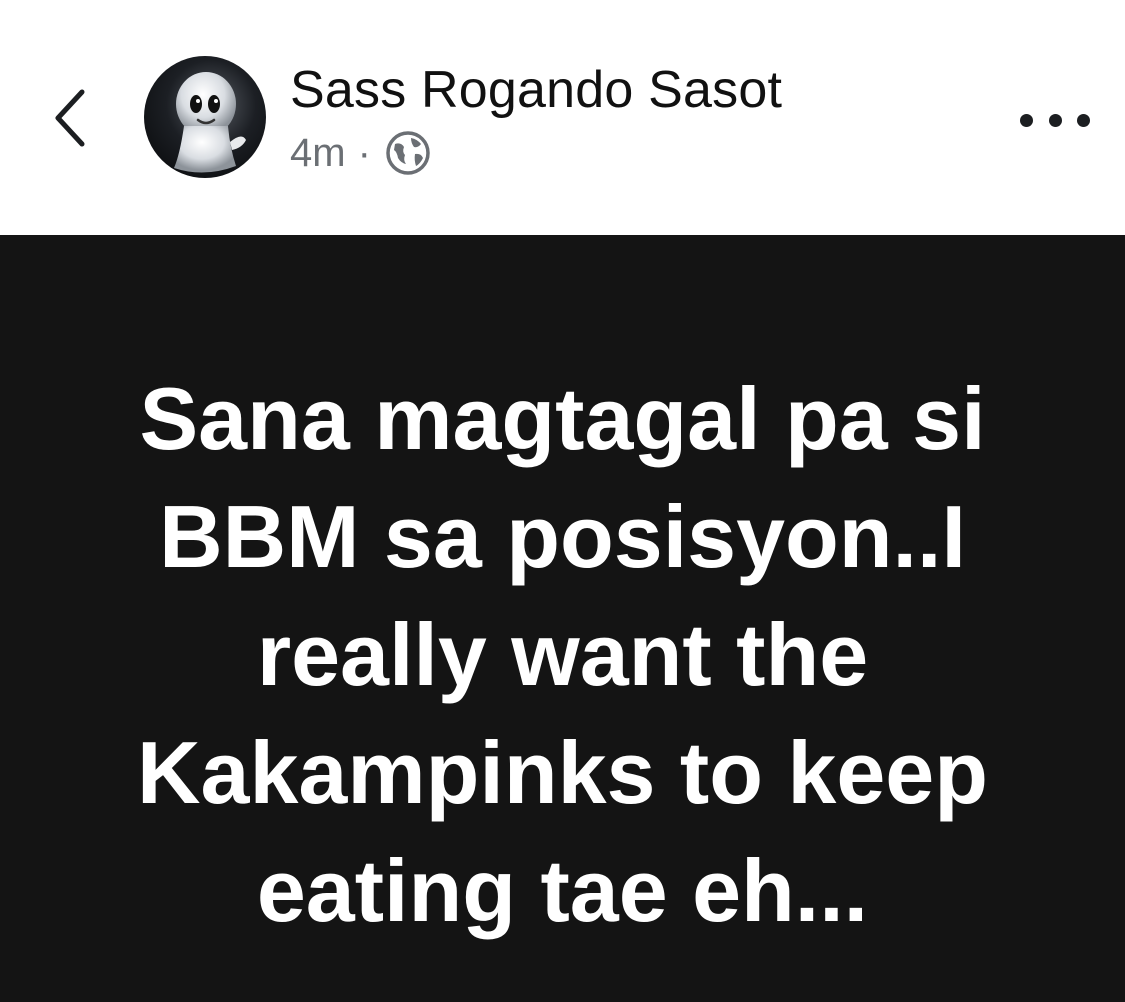  What do you see at coordinates (562, 536) in the screenshot?
I see `post-text-line: BBM sa posisyon..I` at bounding box center [562, 536].